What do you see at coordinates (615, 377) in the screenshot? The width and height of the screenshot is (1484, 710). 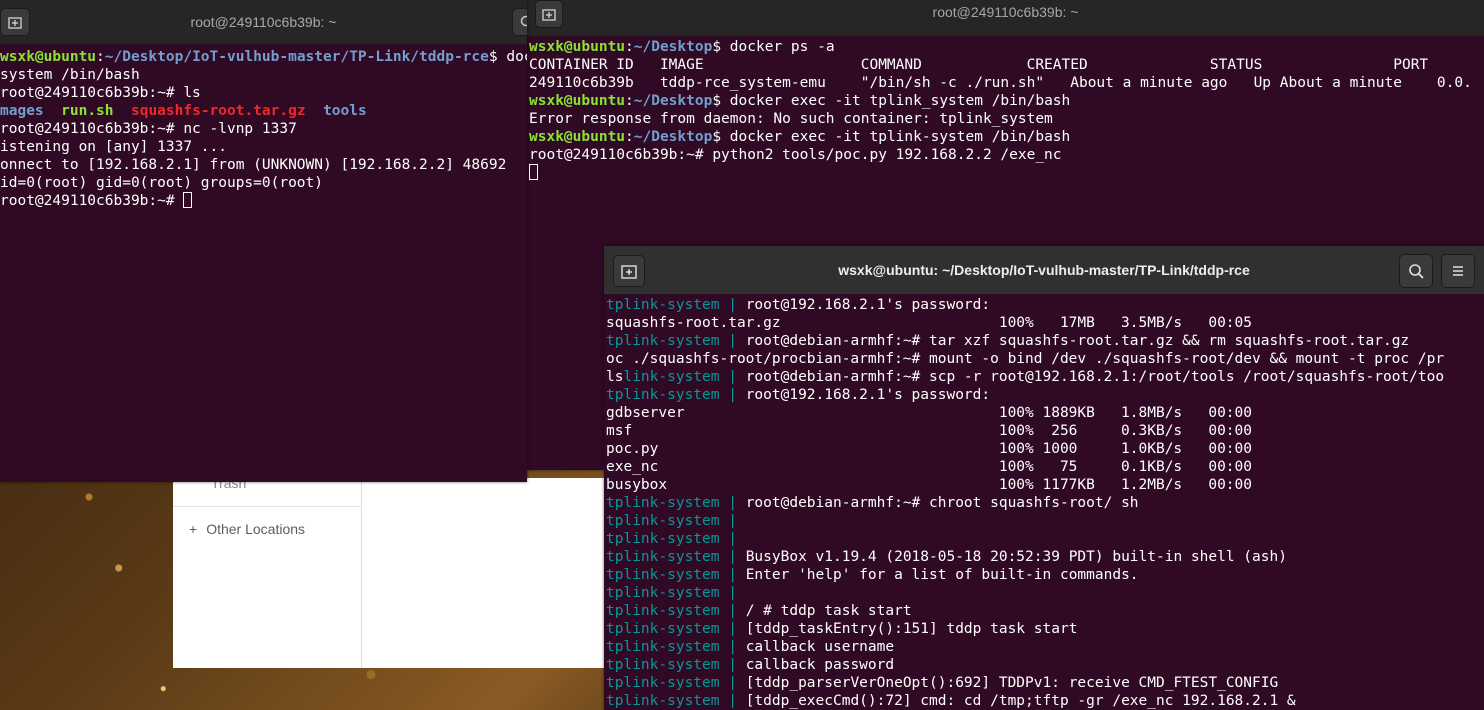 I see `terminal-text: ls` at bounding box center [615, 377].